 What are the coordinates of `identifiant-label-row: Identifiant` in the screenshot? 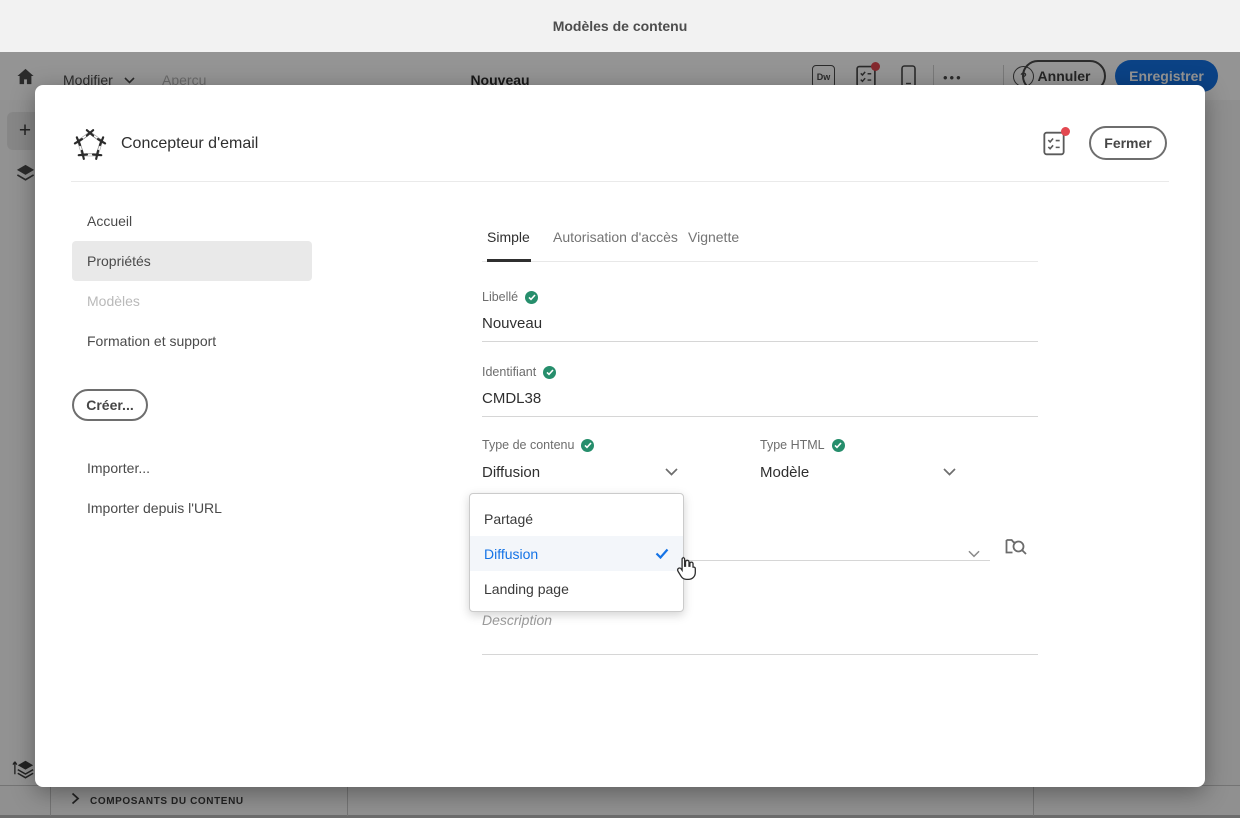 It's located at (760, 372).